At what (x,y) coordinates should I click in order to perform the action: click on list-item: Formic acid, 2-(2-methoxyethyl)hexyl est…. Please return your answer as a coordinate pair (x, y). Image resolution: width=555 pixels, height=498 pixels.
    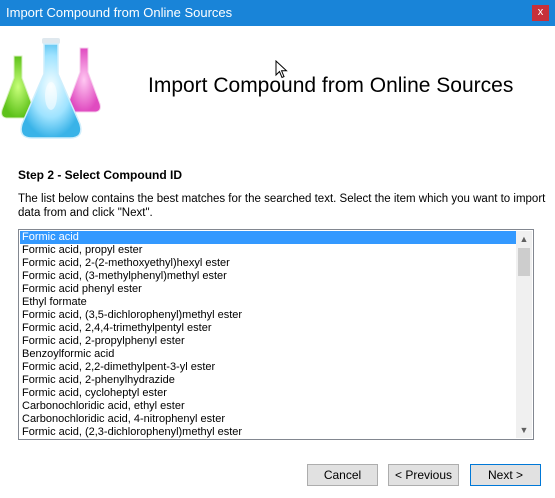
    Looking at the image, I should click on (268, 263).